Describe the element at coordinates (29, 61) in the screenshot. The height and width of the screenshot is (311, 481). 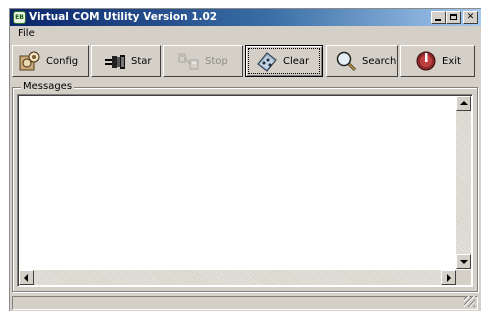
I see `config-icon` at that location.